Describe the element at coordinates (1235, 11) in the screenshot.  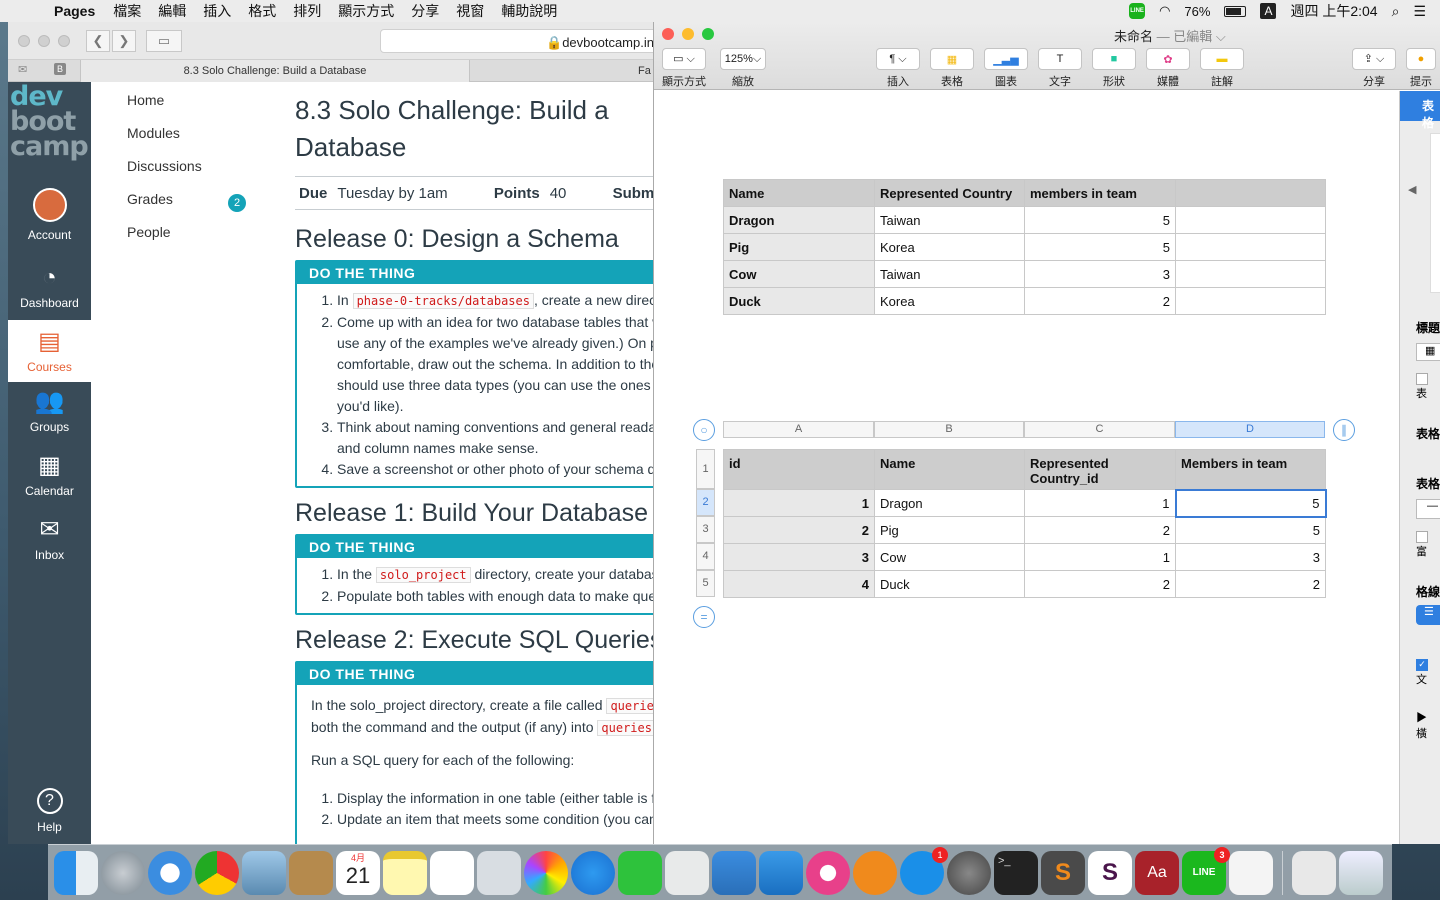
I see `battery-icon` at that location.